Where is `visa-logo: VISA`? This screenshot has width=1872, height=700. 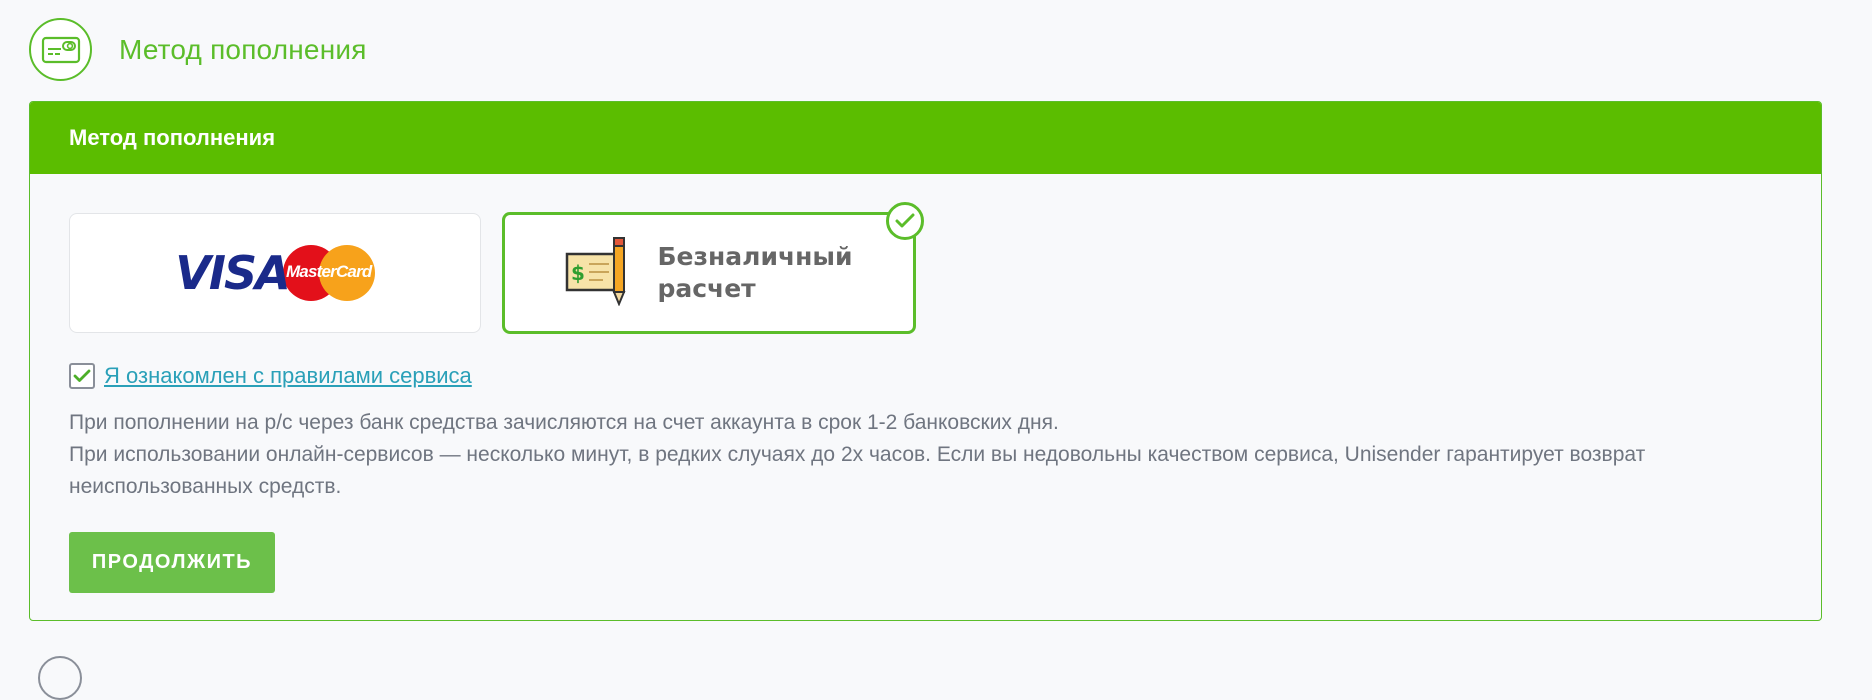 visa-logo: VISA is located at coordinates (232, 273).